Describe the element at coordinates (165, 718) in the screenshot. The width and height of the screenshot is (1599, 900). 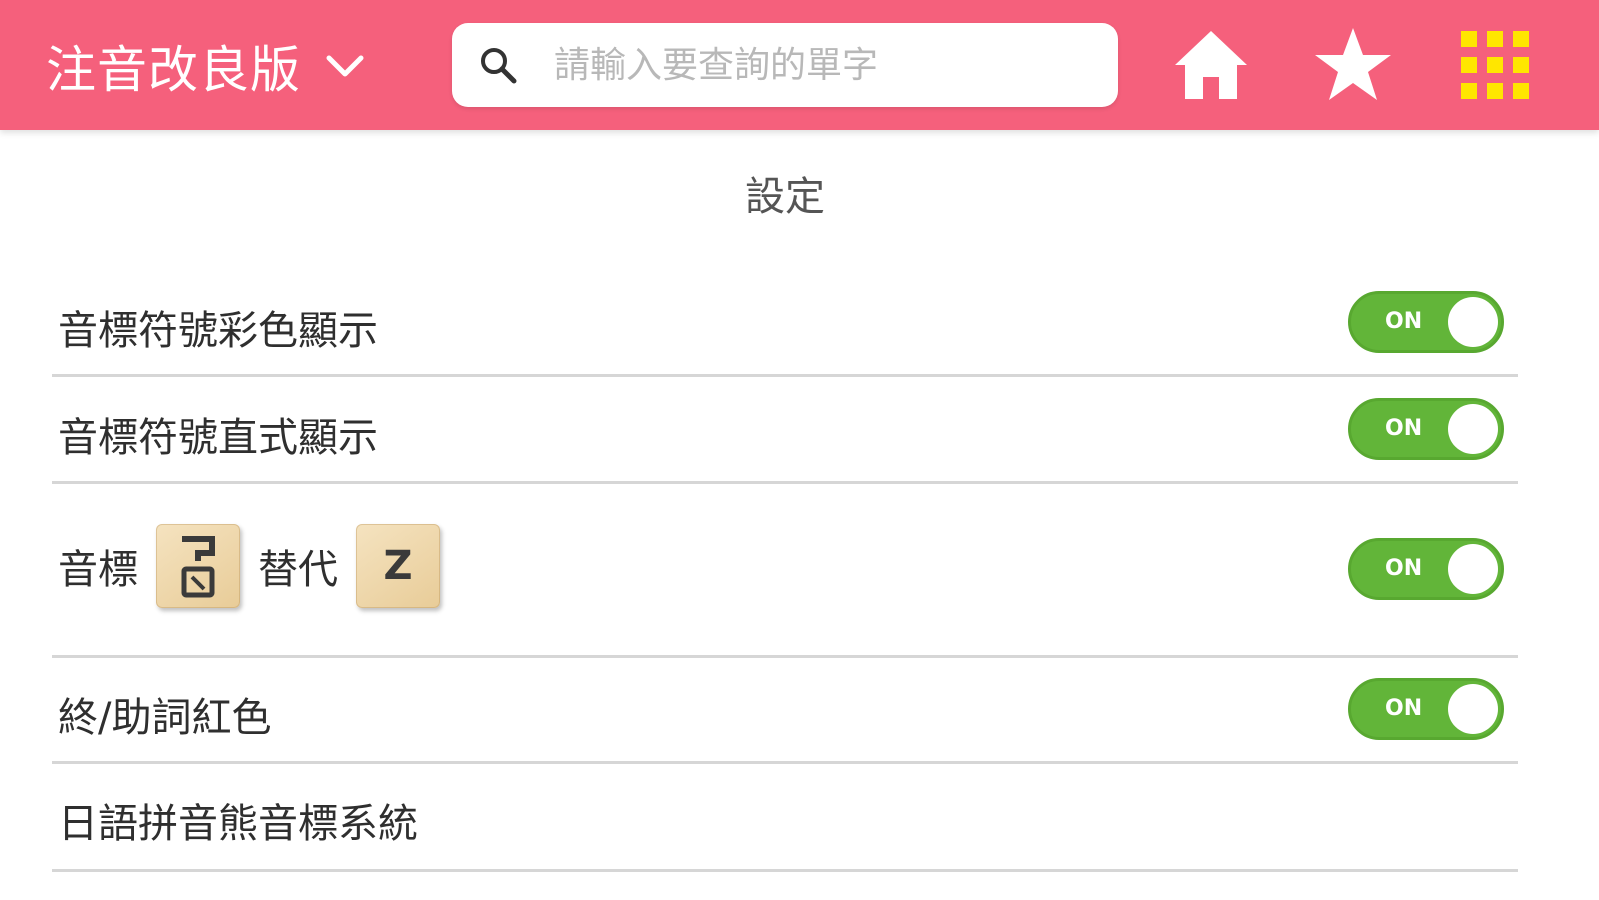
I see `setting-label: 終/助詞紅色` at that location.